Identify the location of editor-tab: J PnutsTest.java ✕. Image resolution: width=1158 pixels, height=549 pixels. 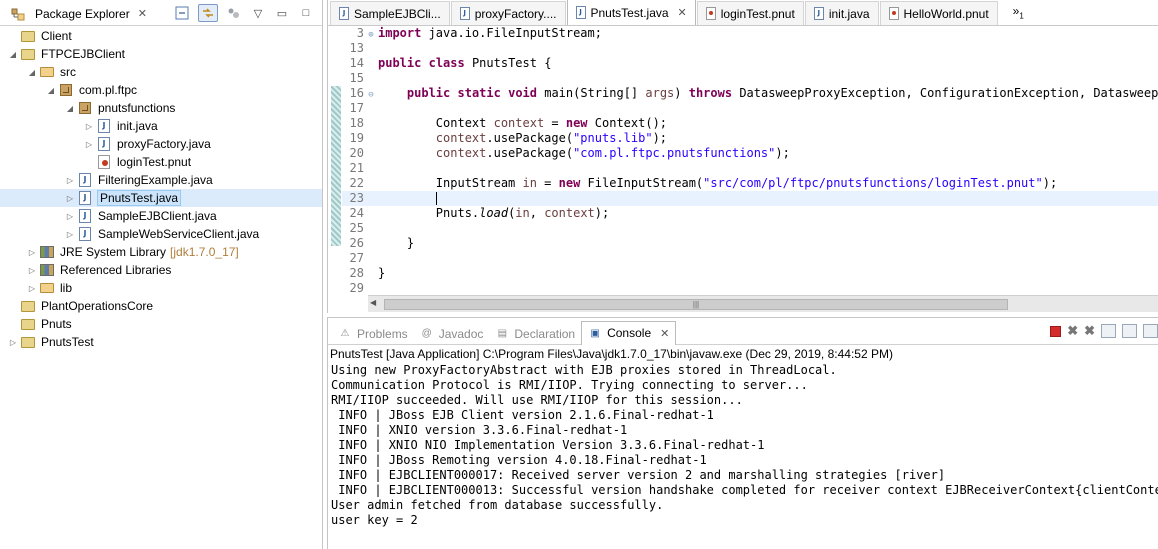
(631, 12).